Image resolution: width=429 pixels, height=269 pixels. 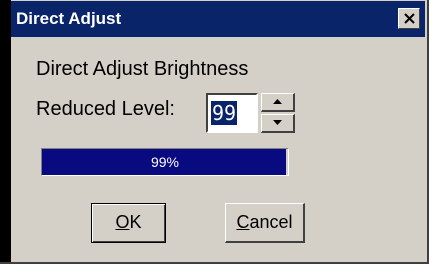 What do you see at coordinates (271, 222) in the screenshot?
I see `cancel-label-rest: ancel` at bounding box center [271, 222].